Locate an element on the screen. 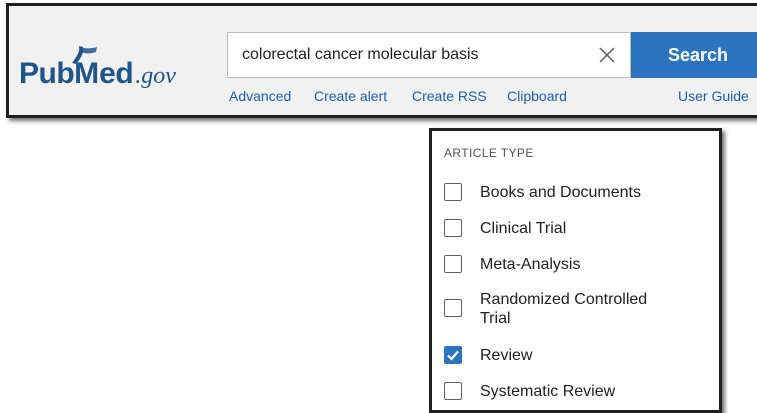  option-systematic-review: Systematic Review is located at coordinates (562, 391).